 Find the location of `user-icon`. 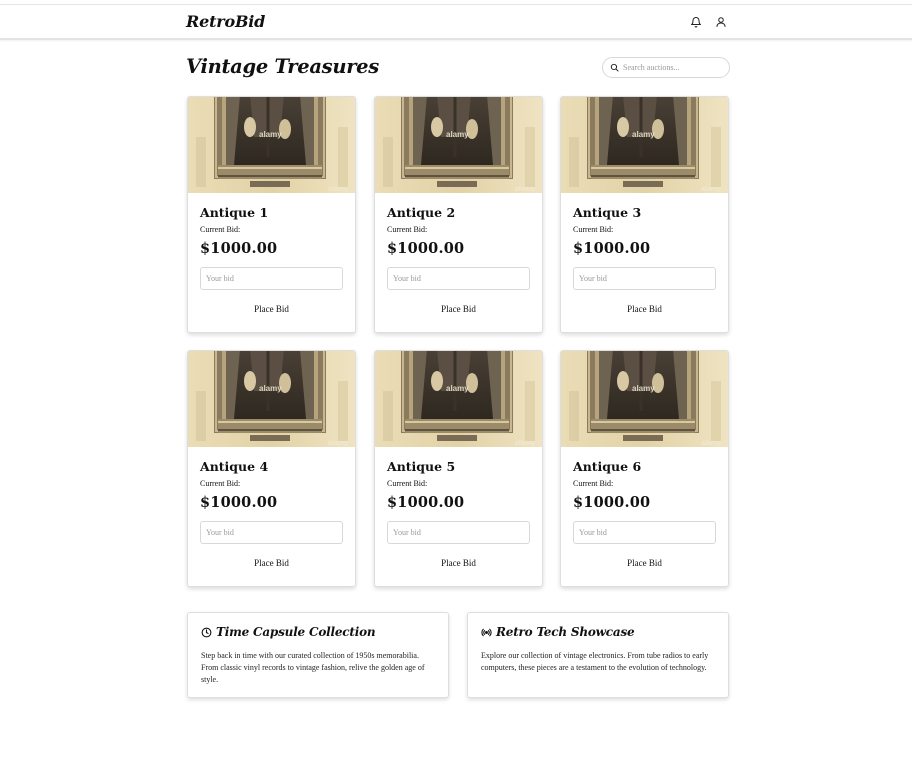

user-icon is located at coordinates (721, 22).